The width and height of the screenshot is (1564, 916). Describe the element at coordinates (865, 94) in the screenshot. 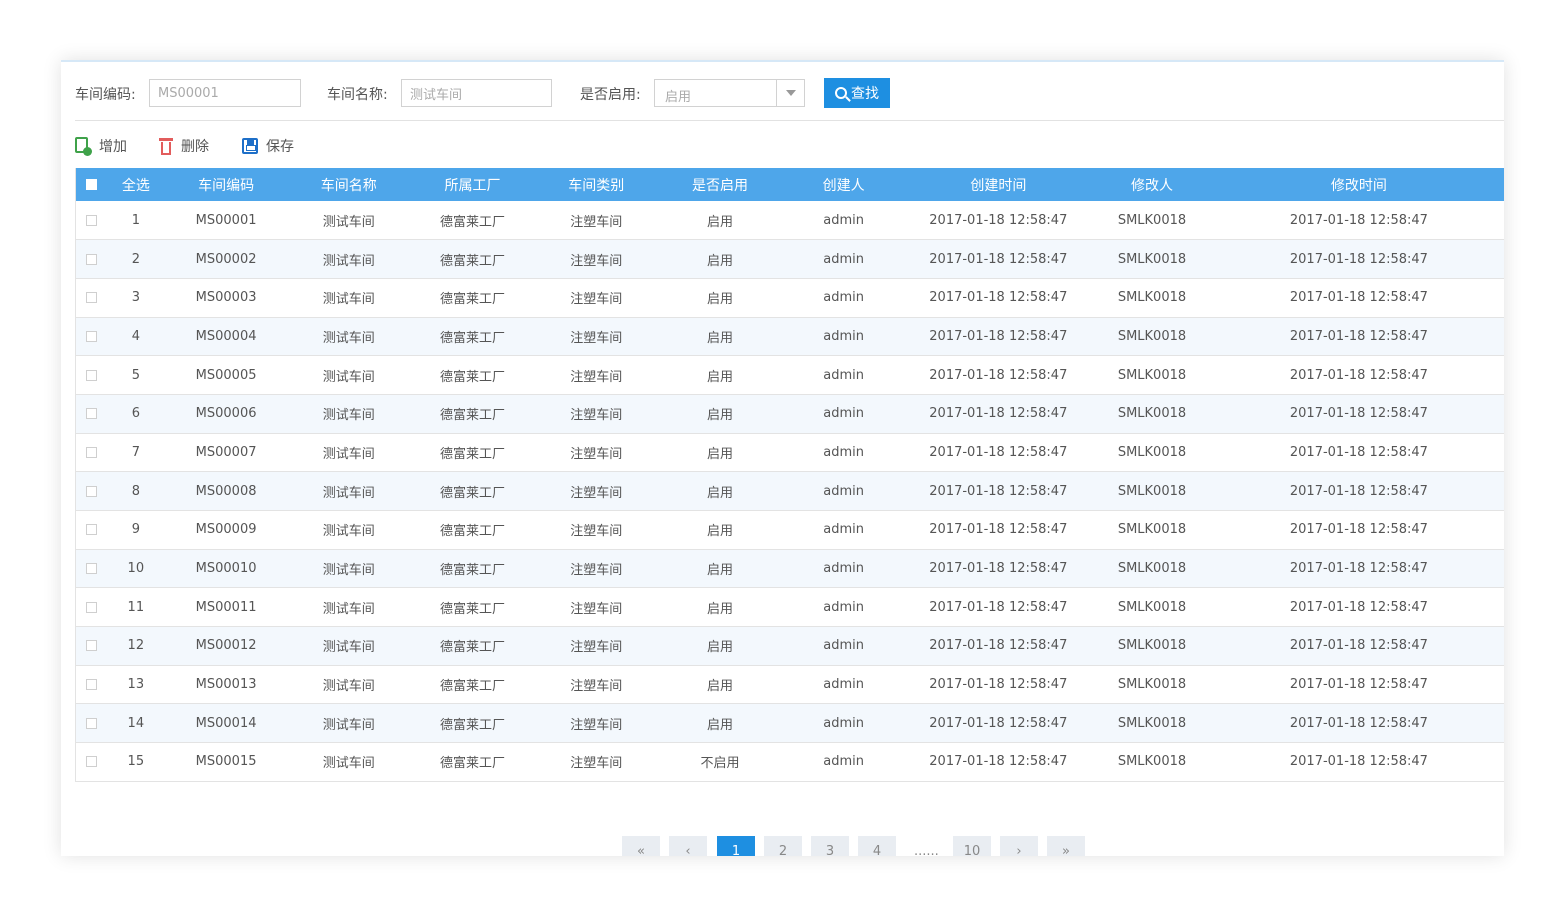

I see `search-button-label: 查找` at that location.